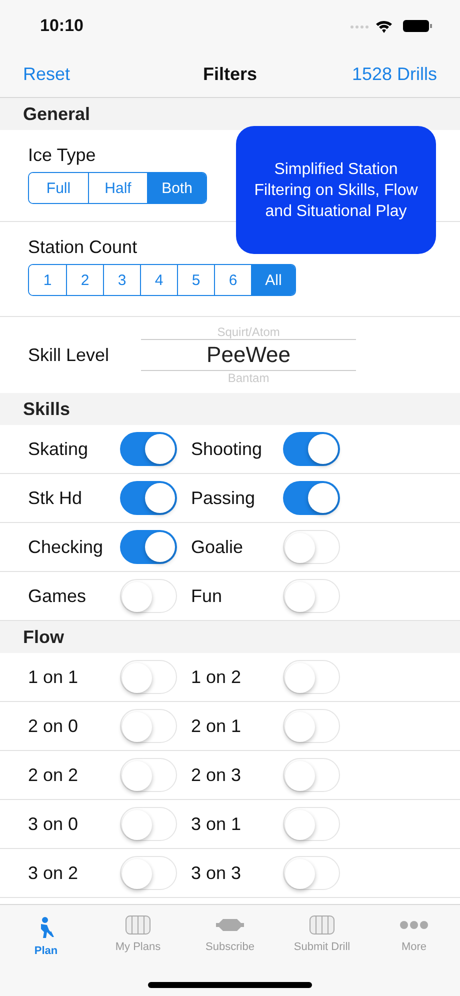  What do you see at coordinates (62, 155) in the screenshot?
I see `field-label: Ice Type` at bounding box center [62, 155].